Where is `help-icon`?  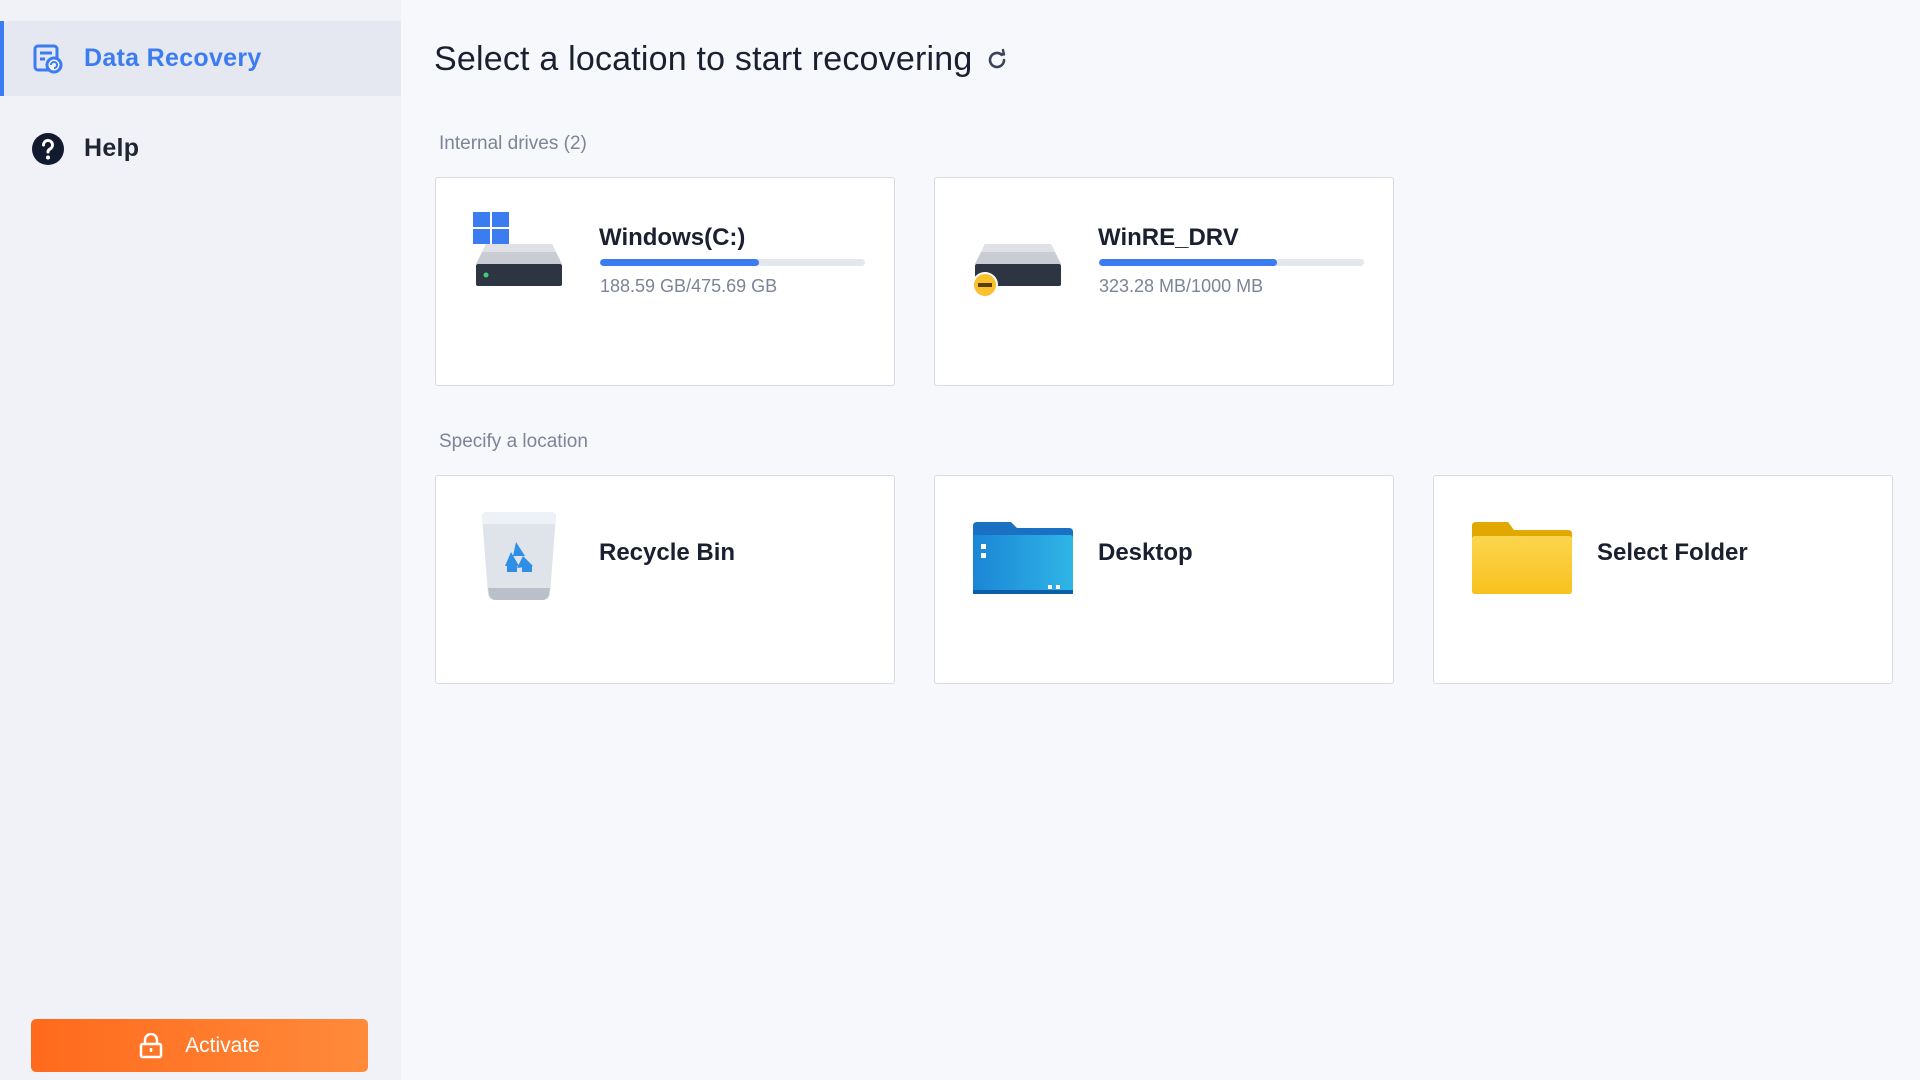 help-icon is located at coordinates (48, 149).